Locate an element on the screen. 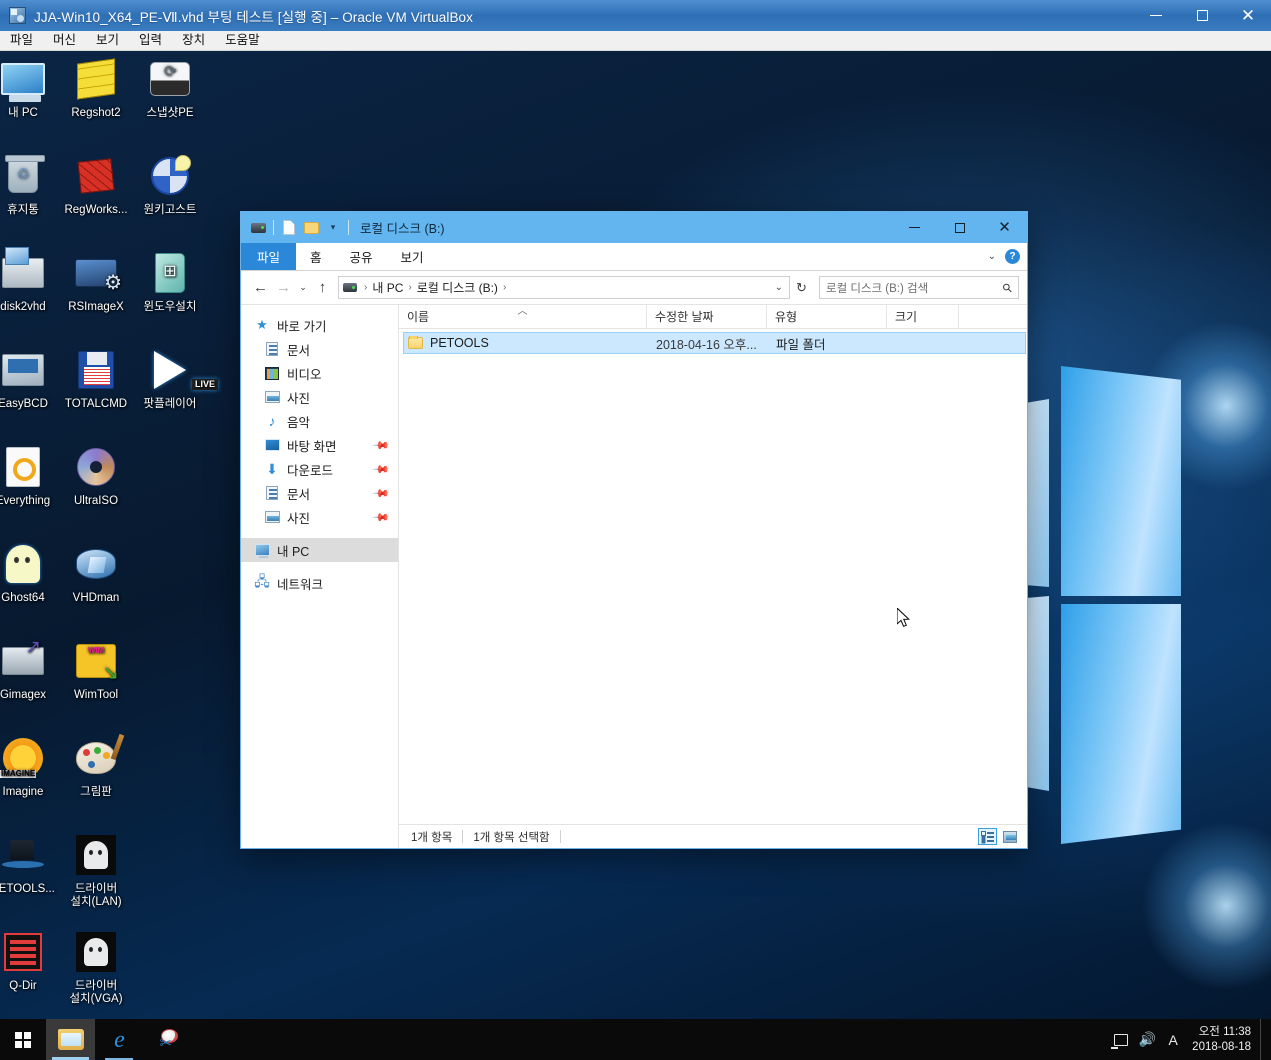 The width and height of the screenshot is (1271, 1060). network-icon is located at coordinates (1121, 1039).